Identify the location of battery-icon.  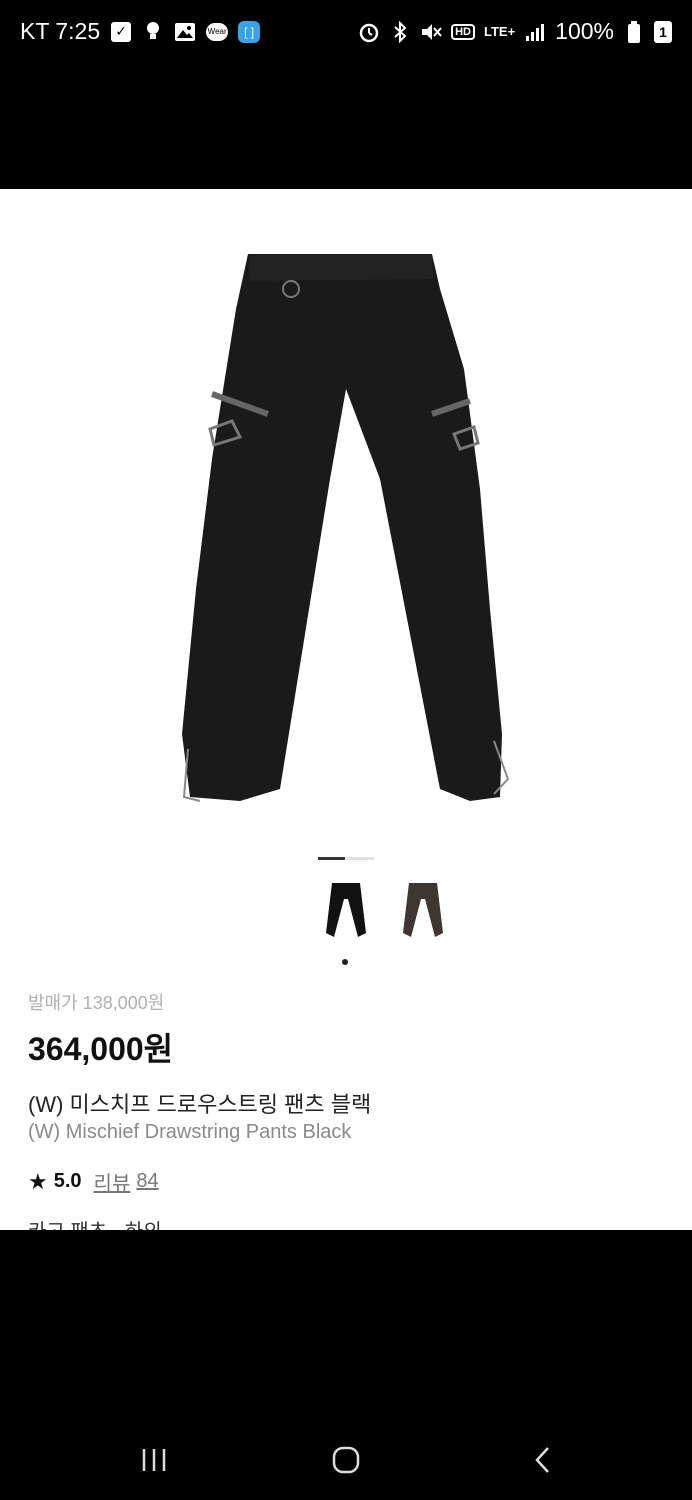
(634, 31).